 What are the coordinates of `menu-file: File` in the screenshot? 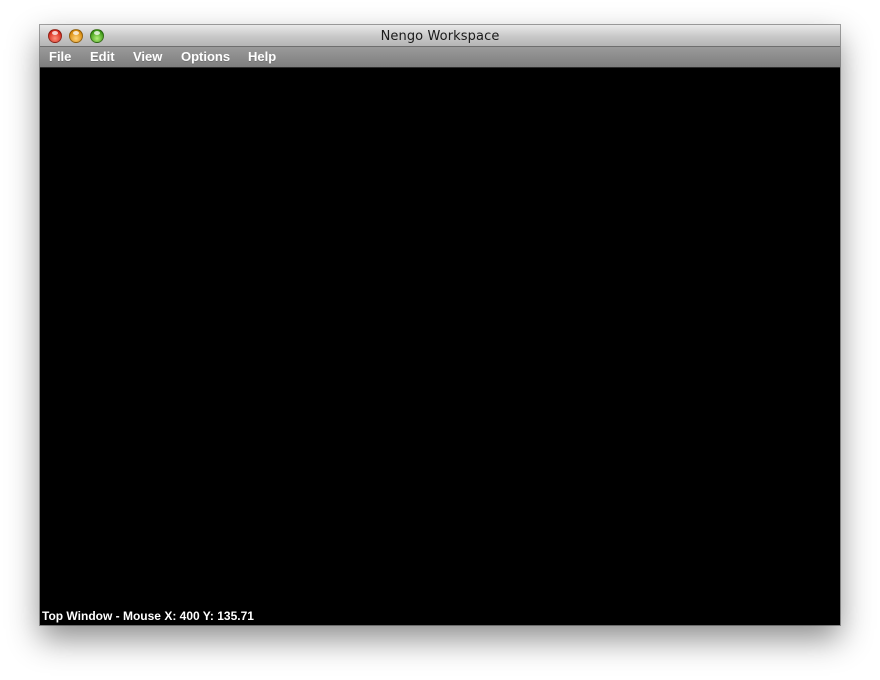 It's located at (60, 56).